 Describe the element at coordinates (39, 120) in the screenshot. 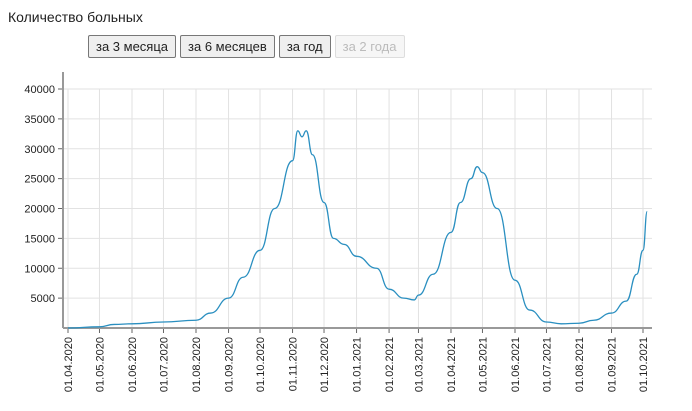

I see `y-tick-label: 35000` at that location.